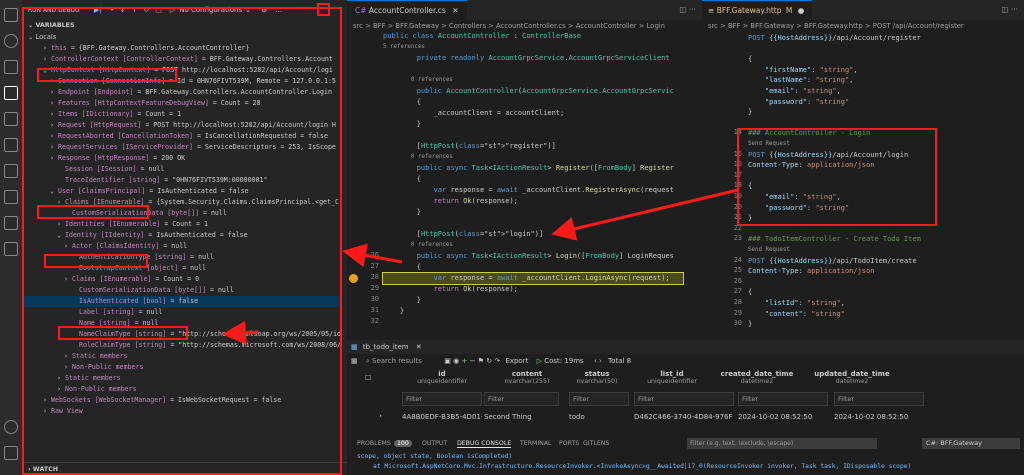 This screenshot has height=475, width=1024. What do you see at coordinates (645, 214) in the screenshot?
I see `arrow-to-login-action` at bounding box center [645, 214].